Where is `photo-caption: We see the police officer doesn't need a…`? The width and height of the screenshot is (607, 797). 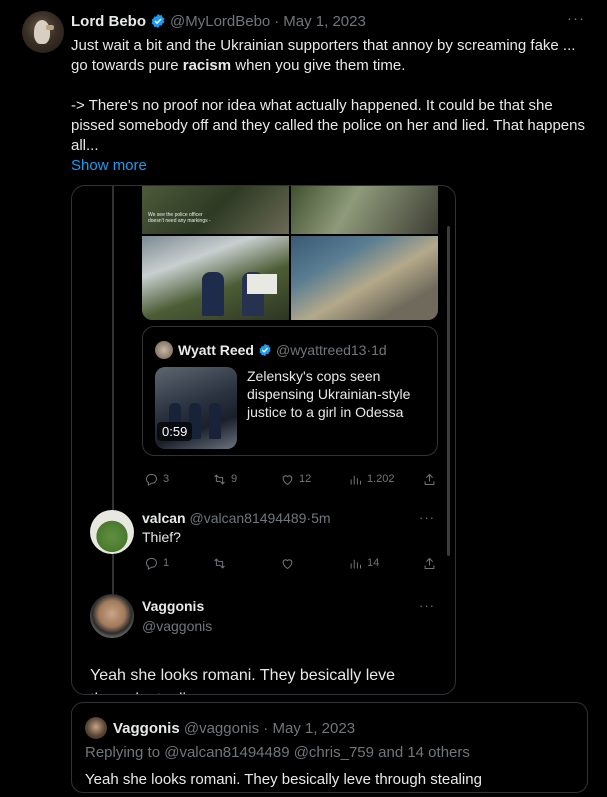 photo-caption: We see the police officer doesn't need a… is located at coordinates (179, 218).